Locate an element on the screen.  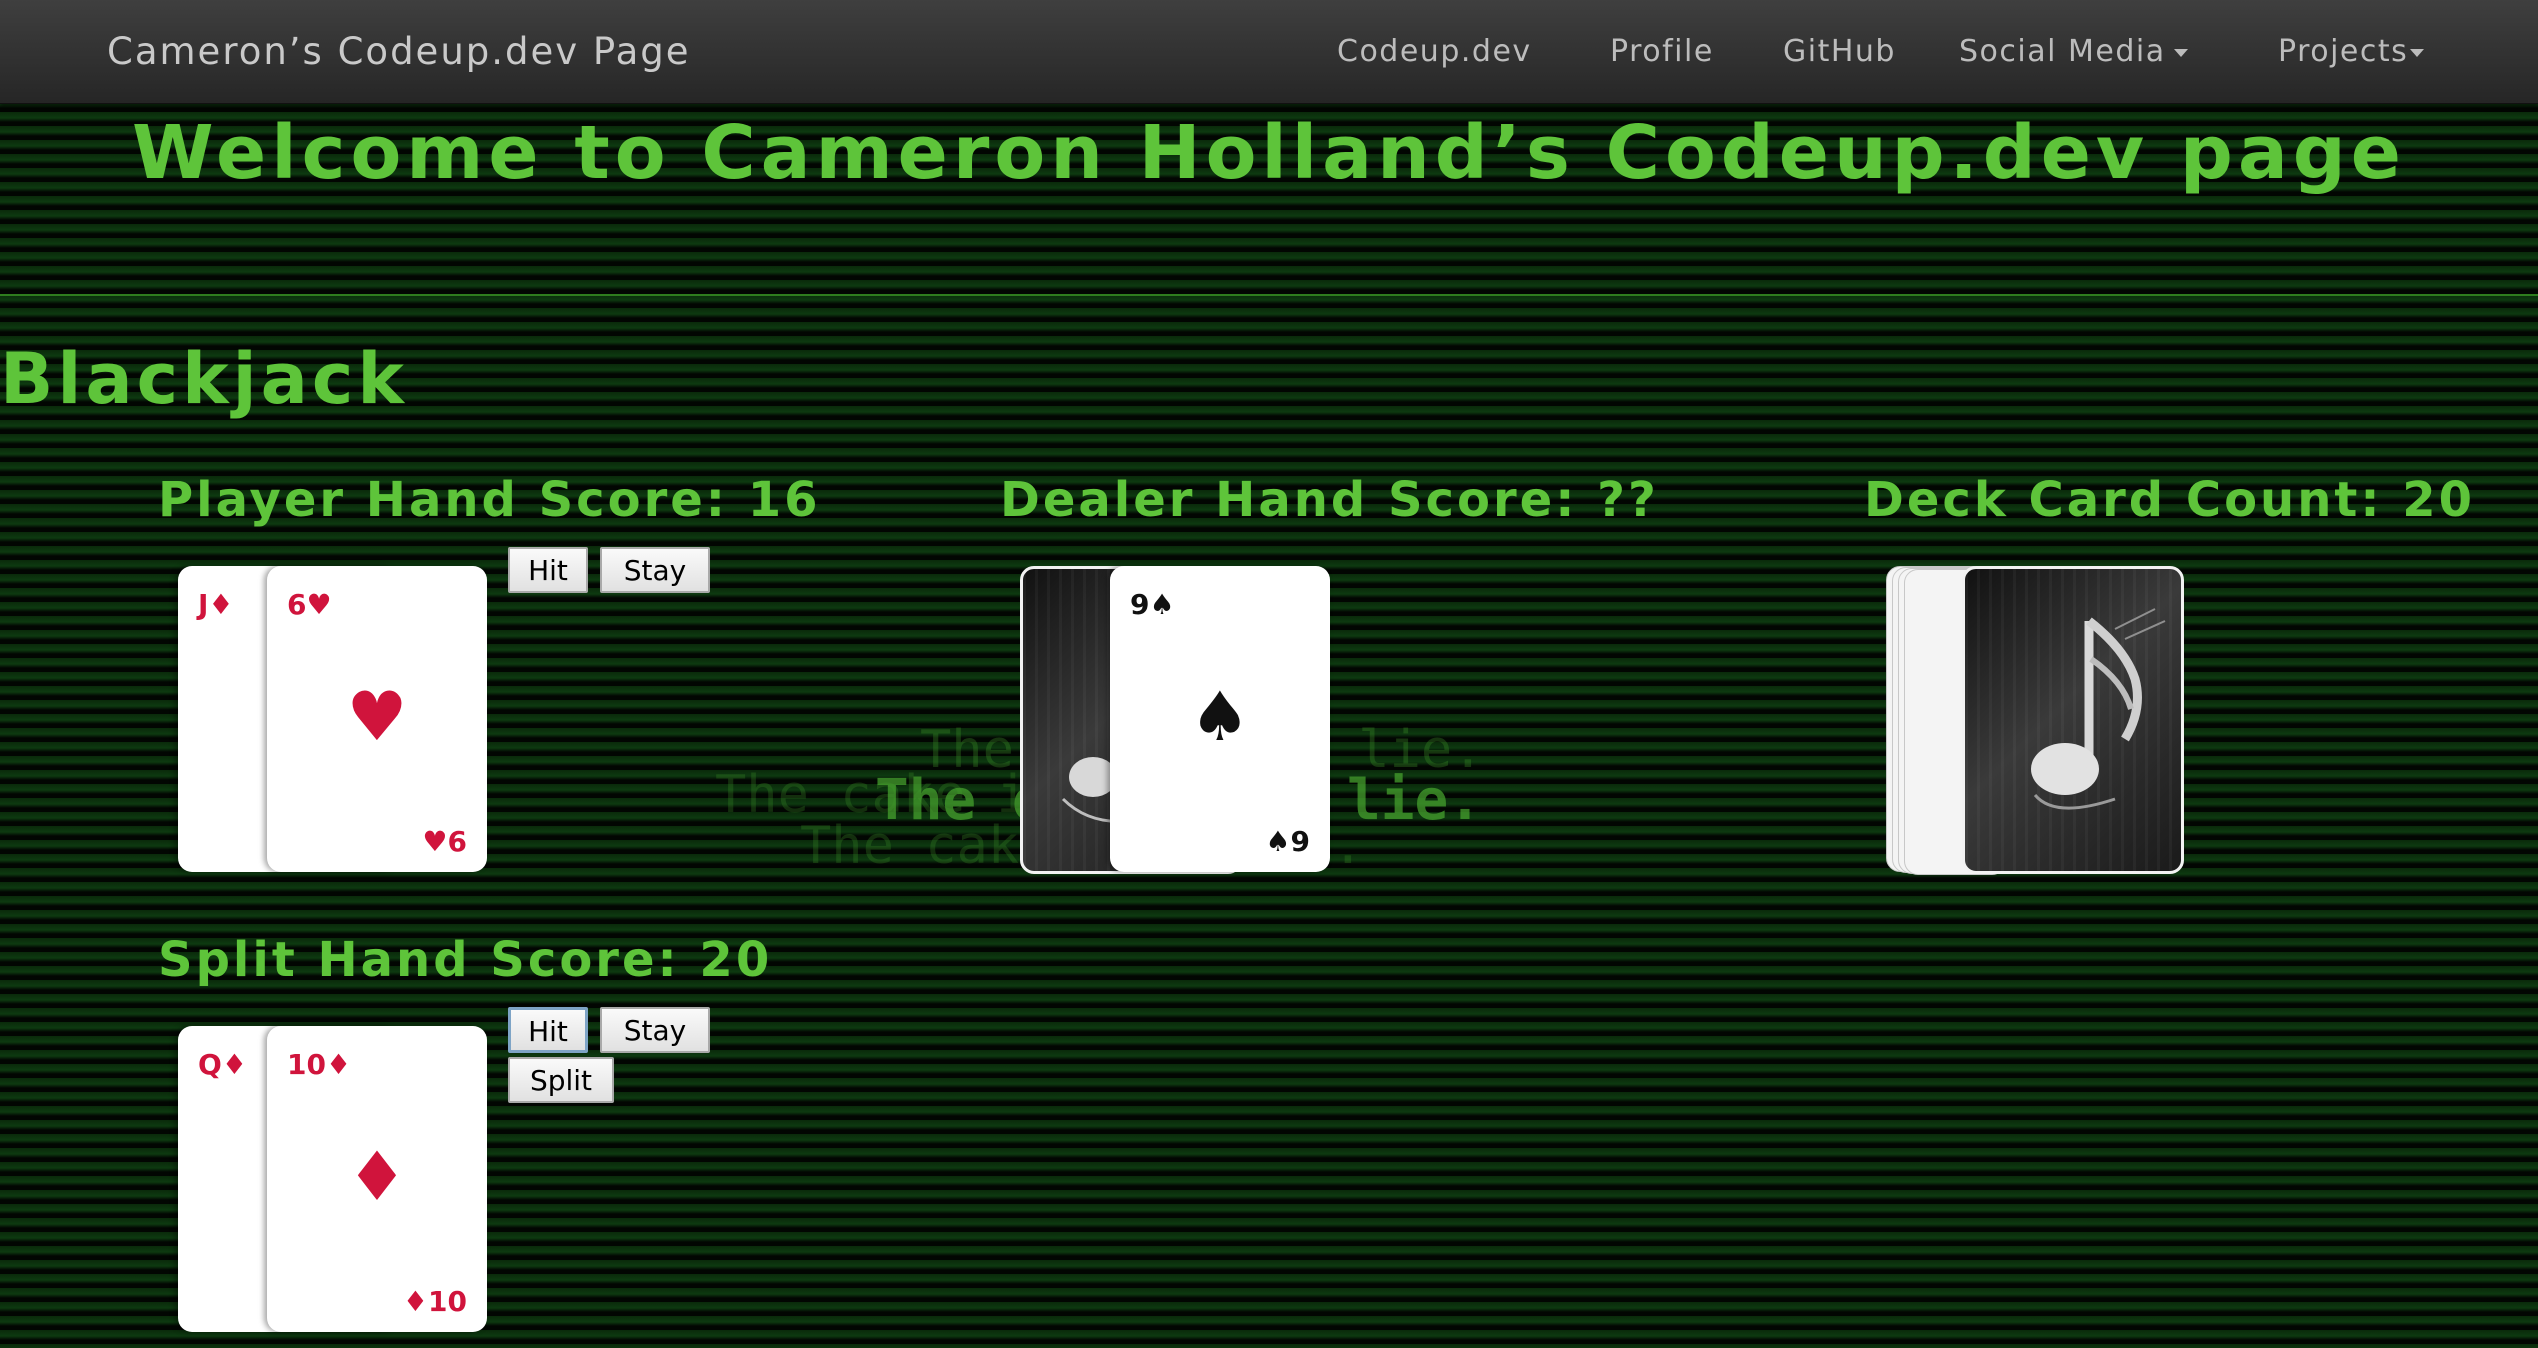
nav-link-profile: Profile is located at coordinates (1662, 51).